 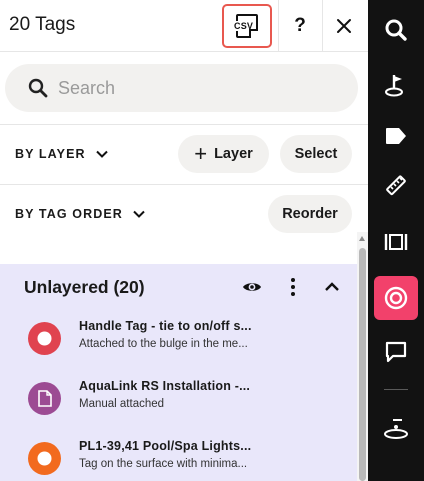 I want to click on rail-add-tag-button, so click(x=396, y=86).